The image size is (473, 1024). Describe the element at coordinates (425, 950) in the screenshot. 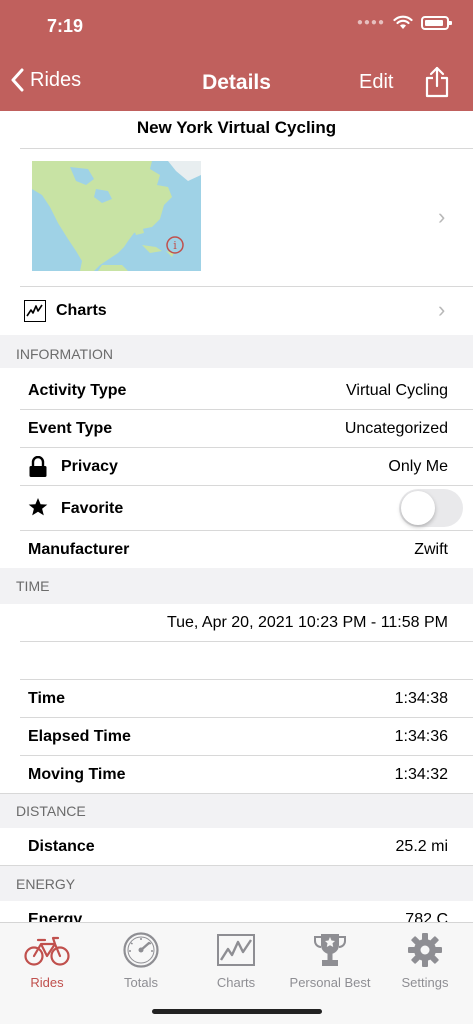

I see `gear-icon` at that location.